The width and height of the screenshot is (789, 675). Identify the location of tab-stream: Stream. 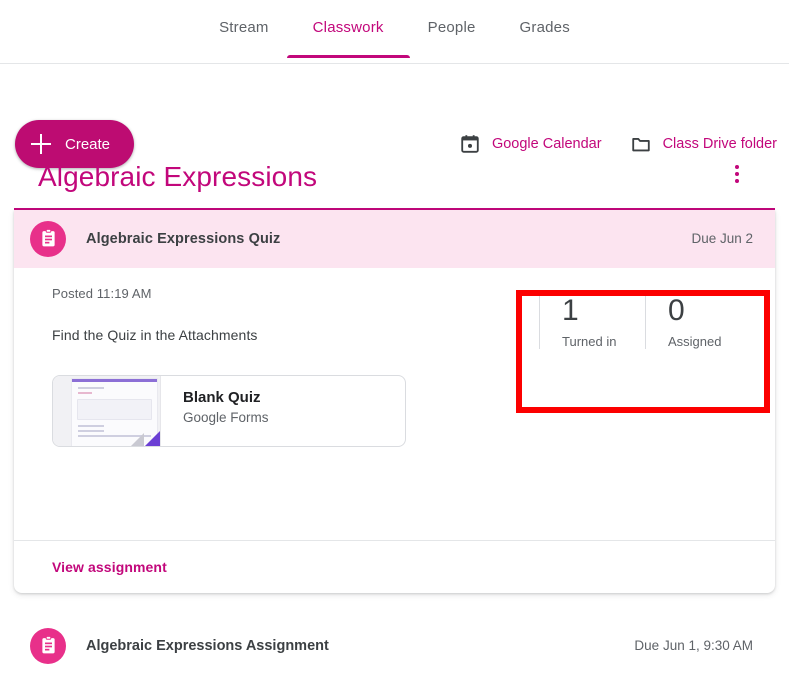
(244, 38).